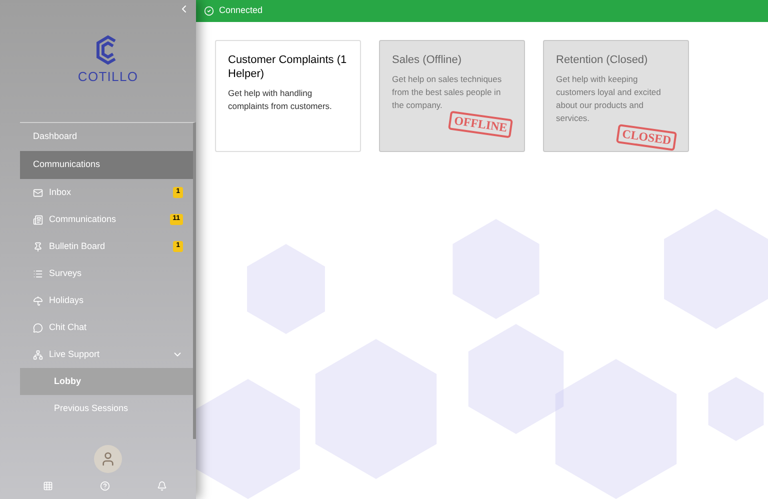  What do you see at coordinates (609, 99) in the screenshot?
I see `card-description: Get help with keeping customers loyal and excited about our products and services.` at bounding box center [609, 99].